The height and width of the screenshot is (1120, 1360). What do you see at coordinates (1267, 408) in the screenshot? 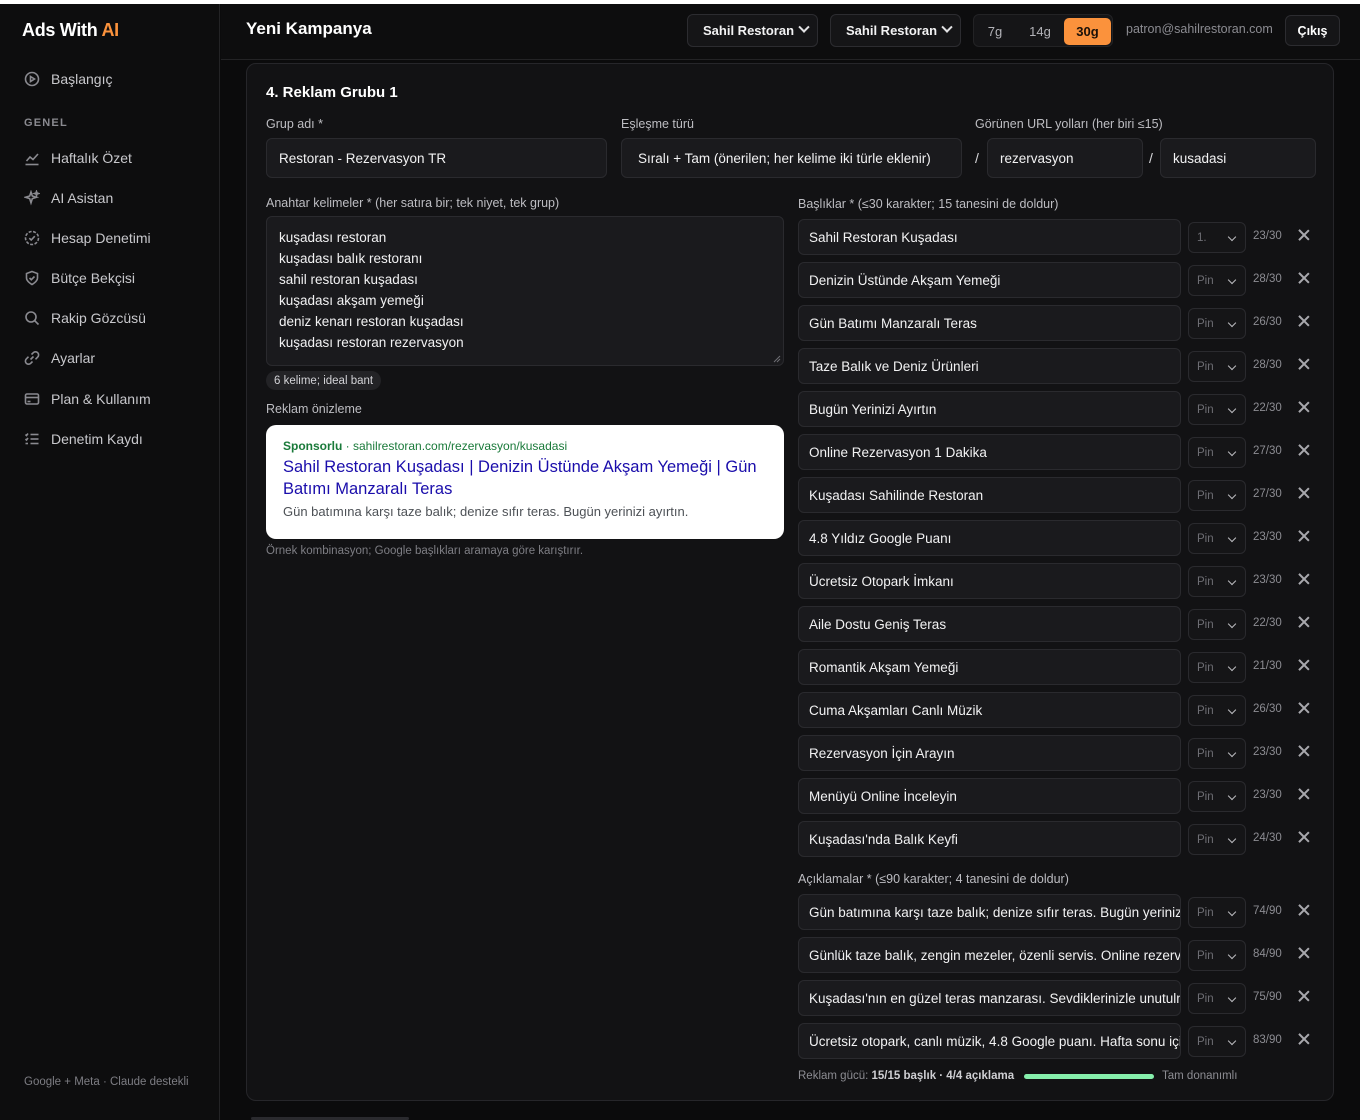
I see `char-count: 22/30` at bounding box center [1267, 408].